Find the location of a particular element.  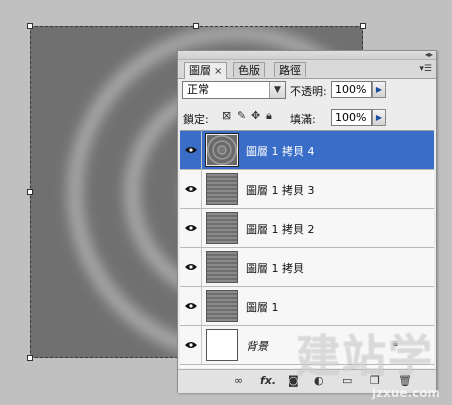

handle-middle-left is located at coordinates (30, 192).